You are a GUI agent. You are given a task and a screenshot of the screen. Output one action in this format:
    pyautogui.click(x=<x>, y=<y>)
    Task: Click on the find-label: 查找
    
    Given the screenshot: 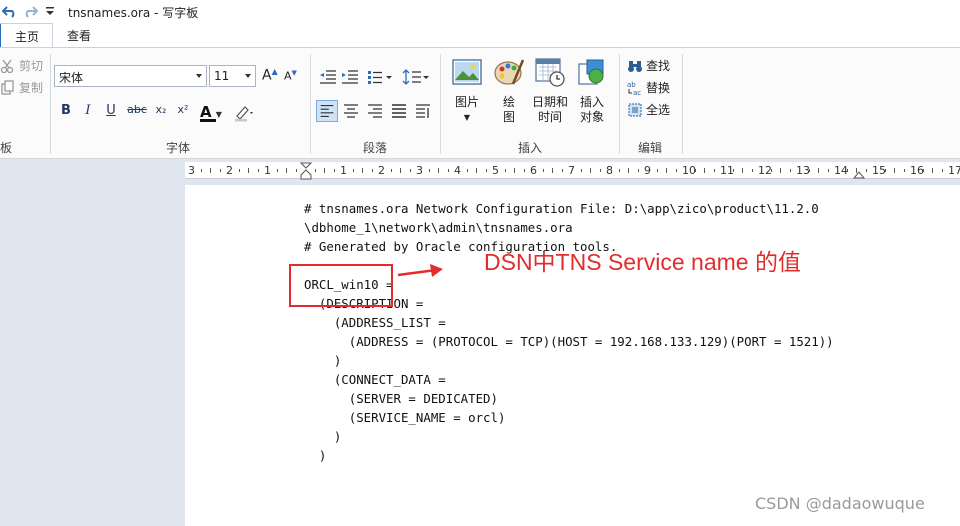 What is the action you would take?
    pyautogui.click(x=658, y=66)
    